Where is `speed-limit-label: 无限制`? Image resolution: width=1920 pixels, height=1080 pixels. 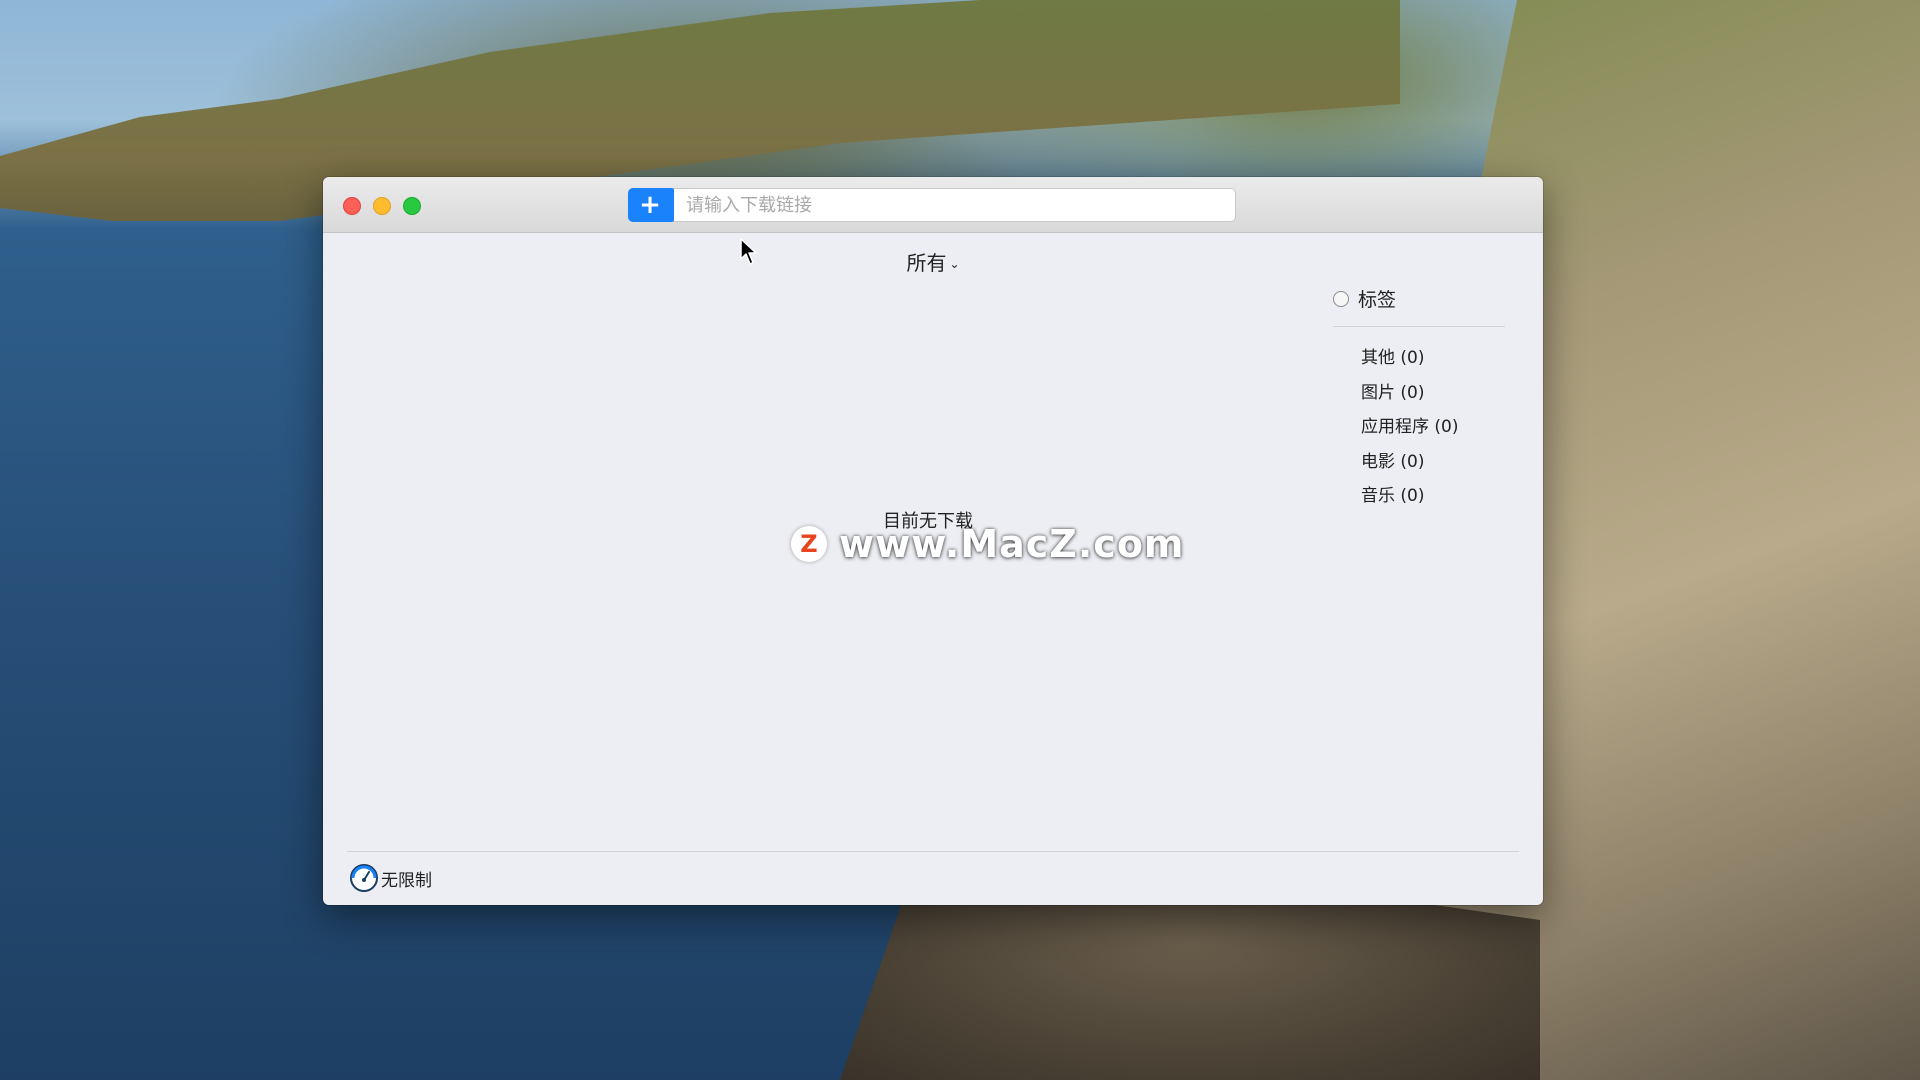
speed-limit-label: 无限制 is located at coordinates (406, 880).